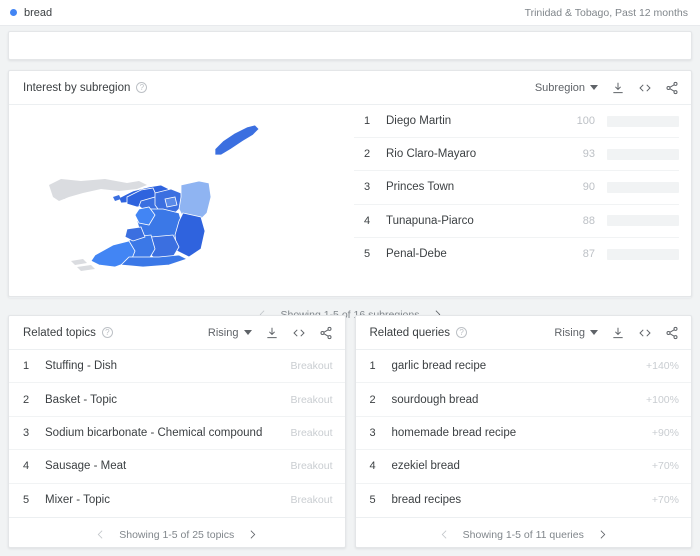 The image size is (700, 556). I want to click on row-name: Diego Martin, so click(419, 121).